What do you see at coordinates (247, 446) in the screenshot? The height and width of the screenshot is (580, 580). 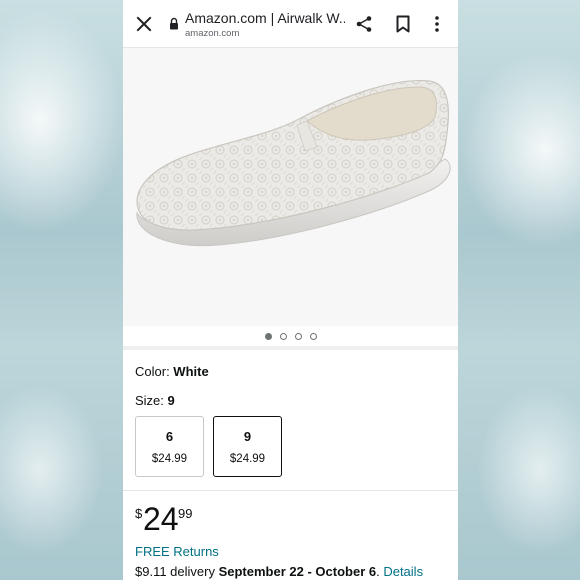 I see `size-option-9: 9 $24.99` at bounding box center [247, 446].